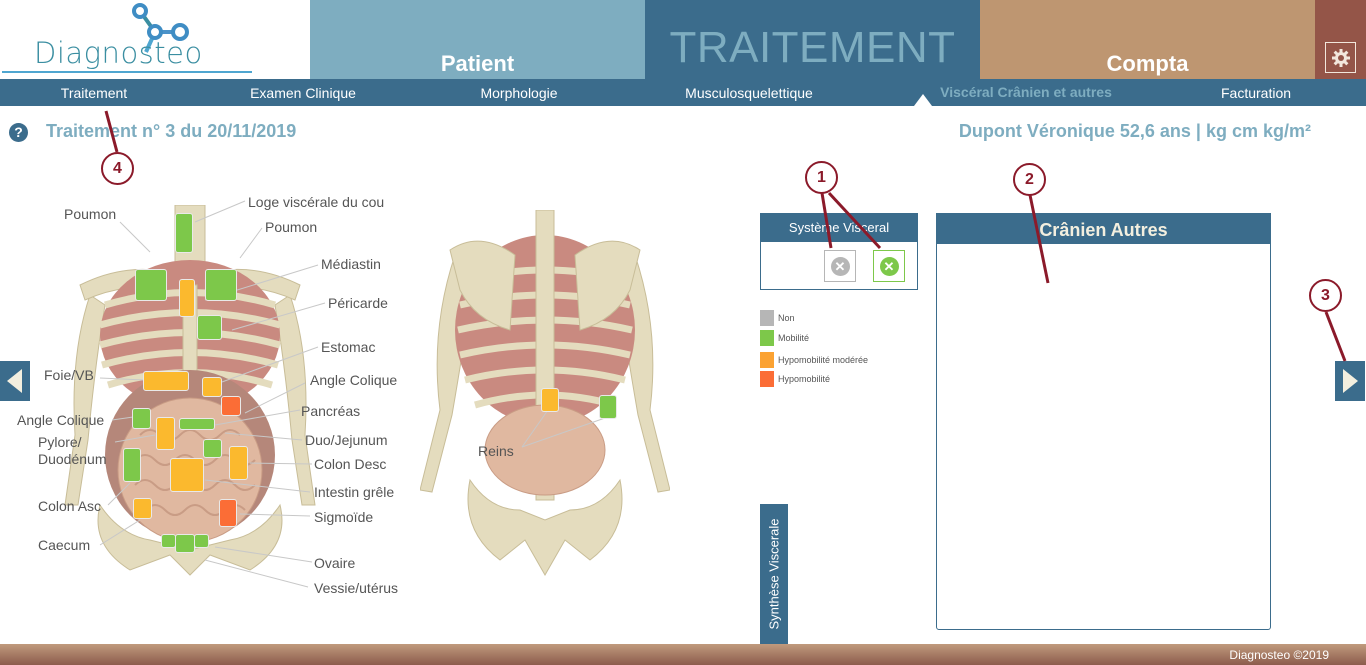 The height and width of the screenshot is (665, 1366). Describe the element at coordinates (923, 100) in the screenshot. I see `active-tab-caret` at that location.